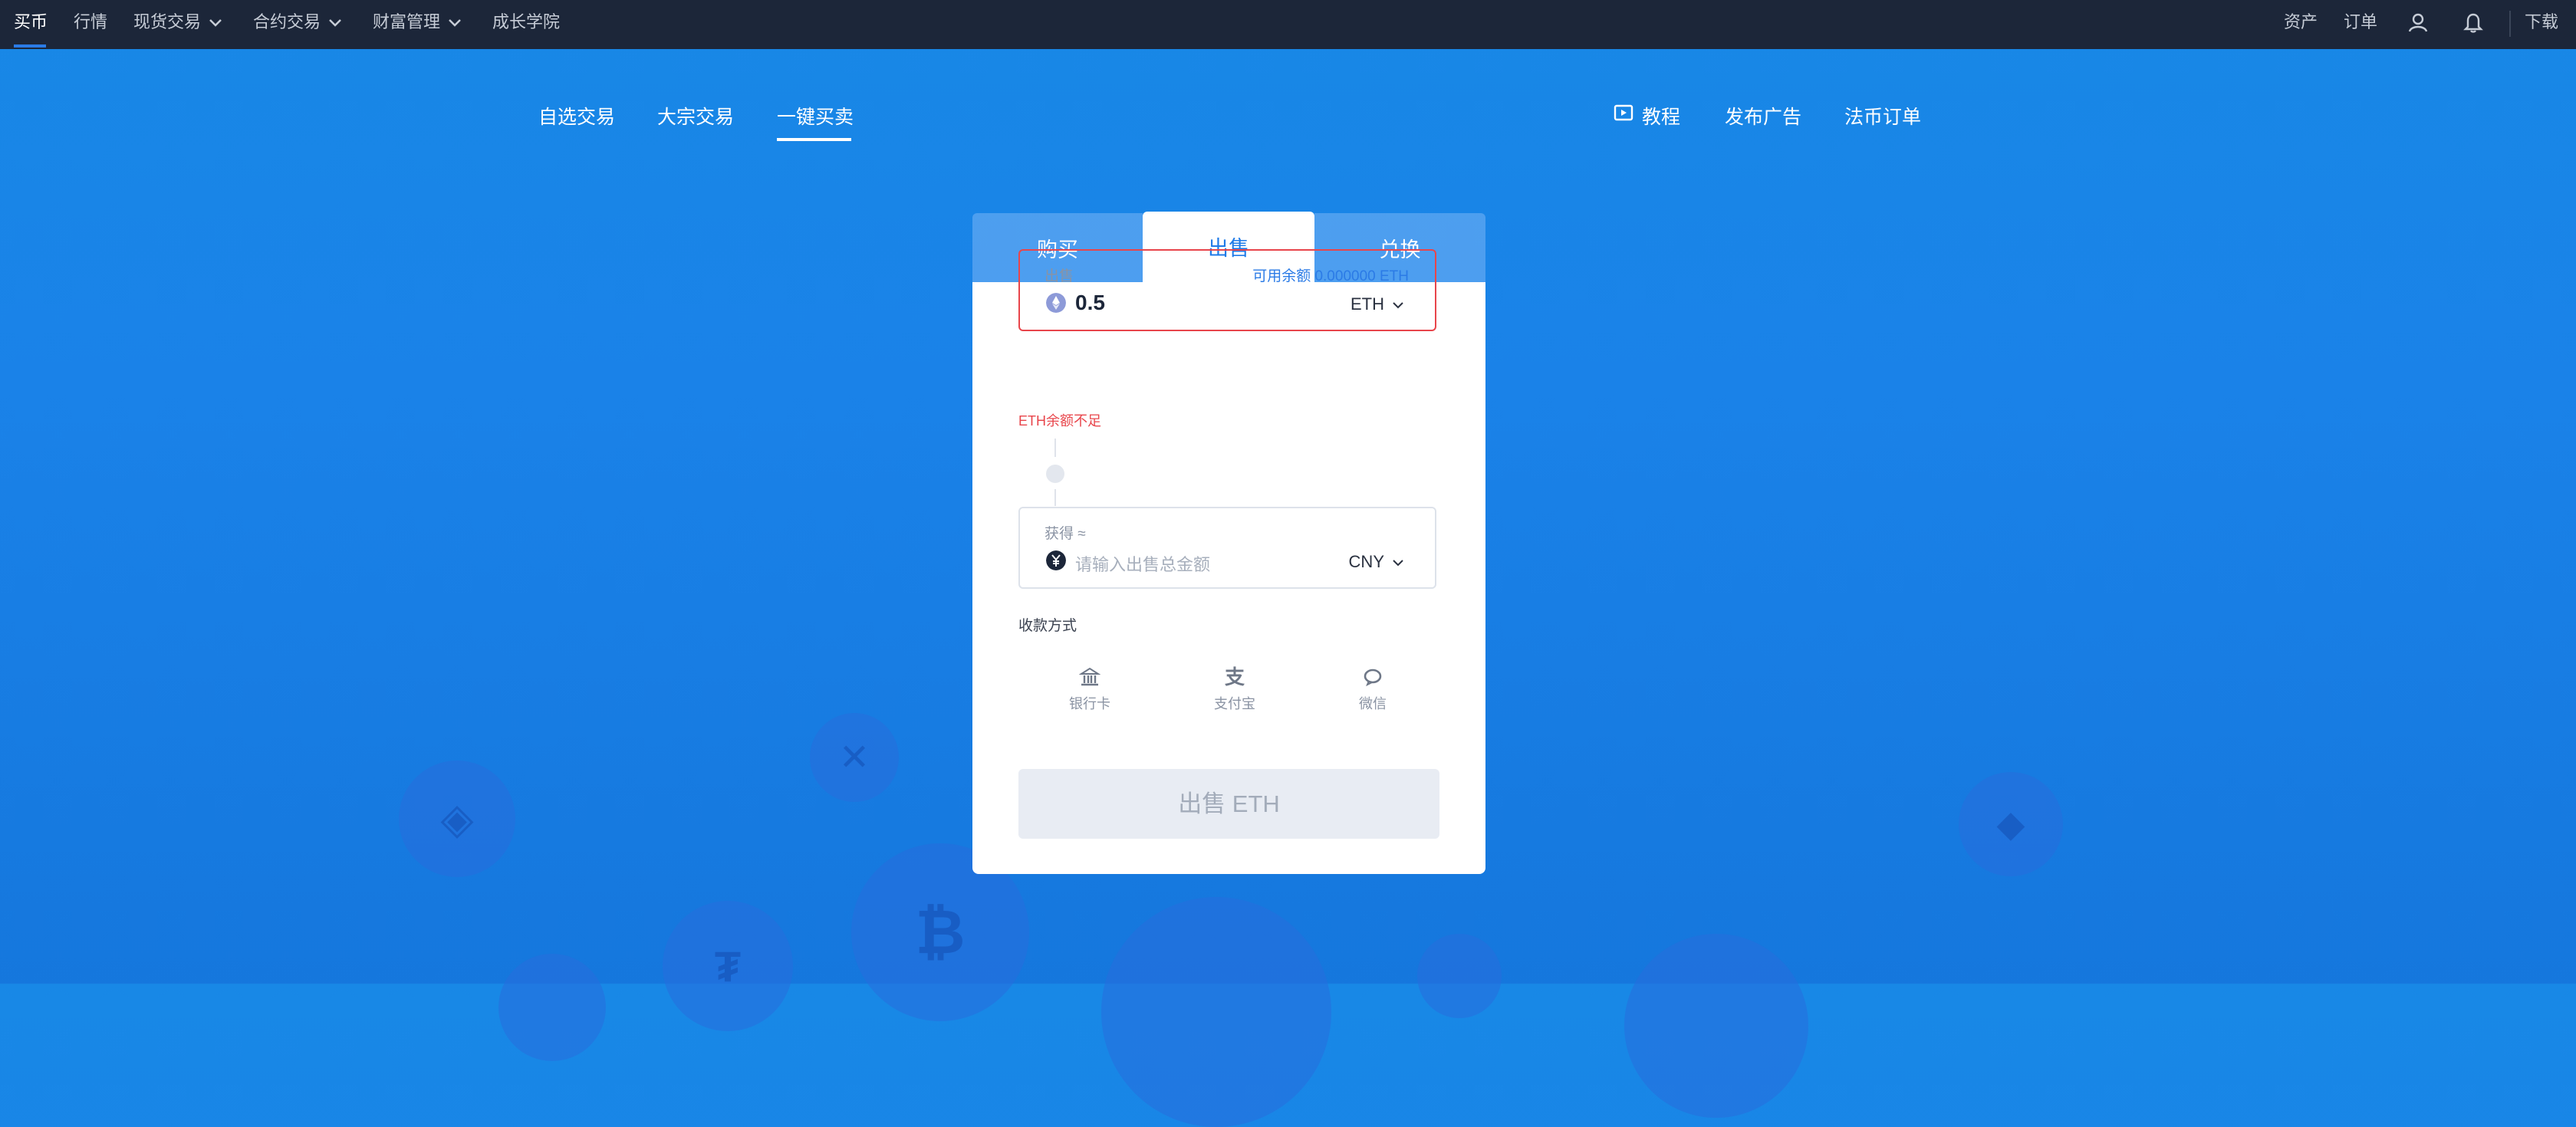 The image size is (2576, 1127). Describe the element at coordinates (815, 116) in the screenshot. I see `subnav-one-click-trade: 一键买卖` at that location.